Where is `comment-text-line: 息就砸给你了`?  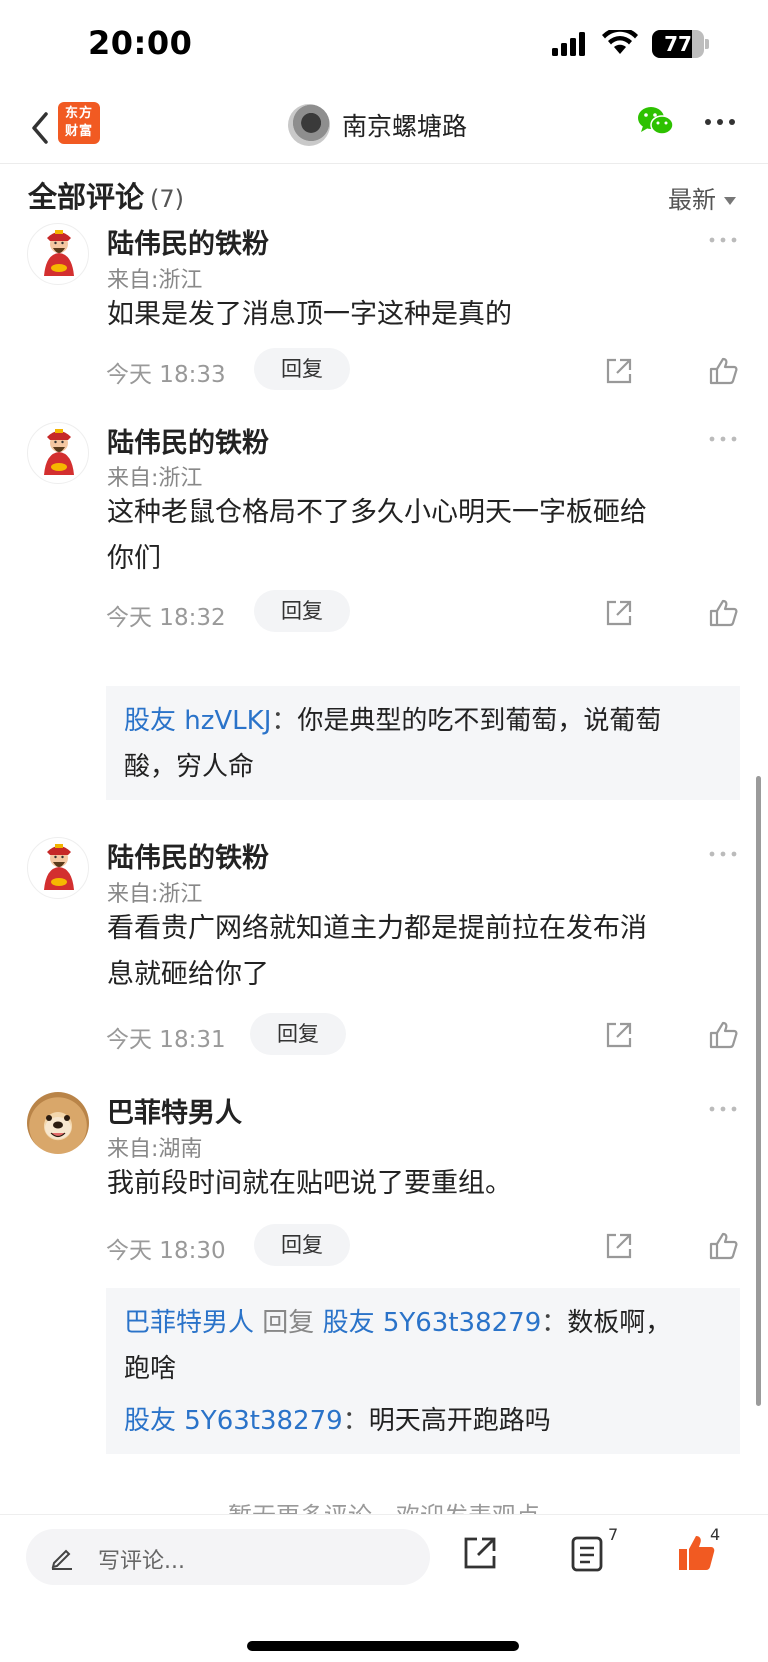
comment-text-line: 息就砸给你了 is located at coordinates (188, 974).